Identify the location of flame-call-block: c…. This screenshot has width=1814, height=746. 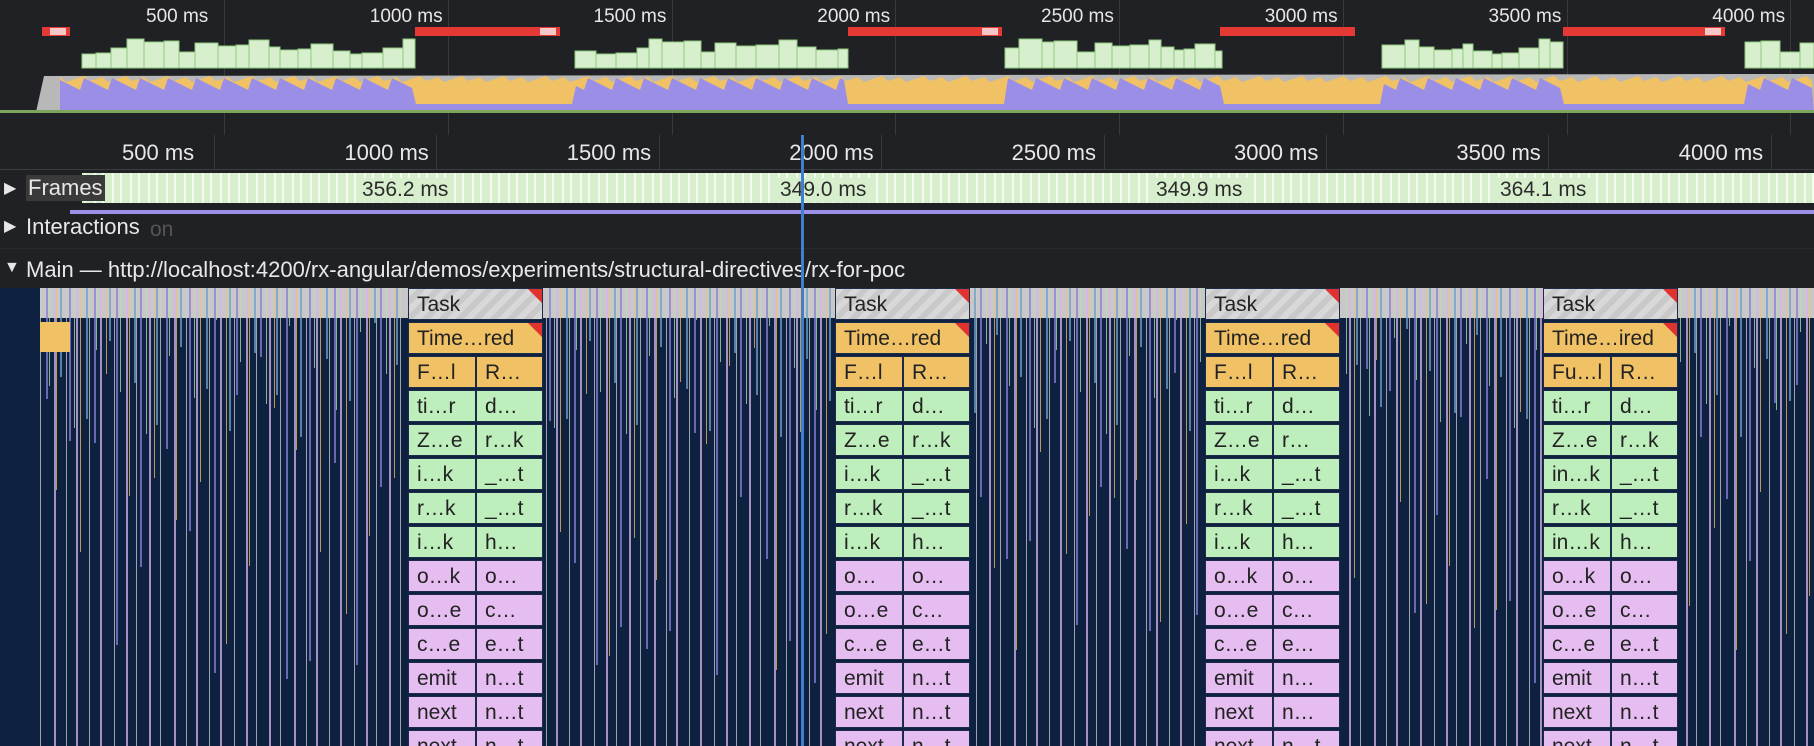
(1306, 610).